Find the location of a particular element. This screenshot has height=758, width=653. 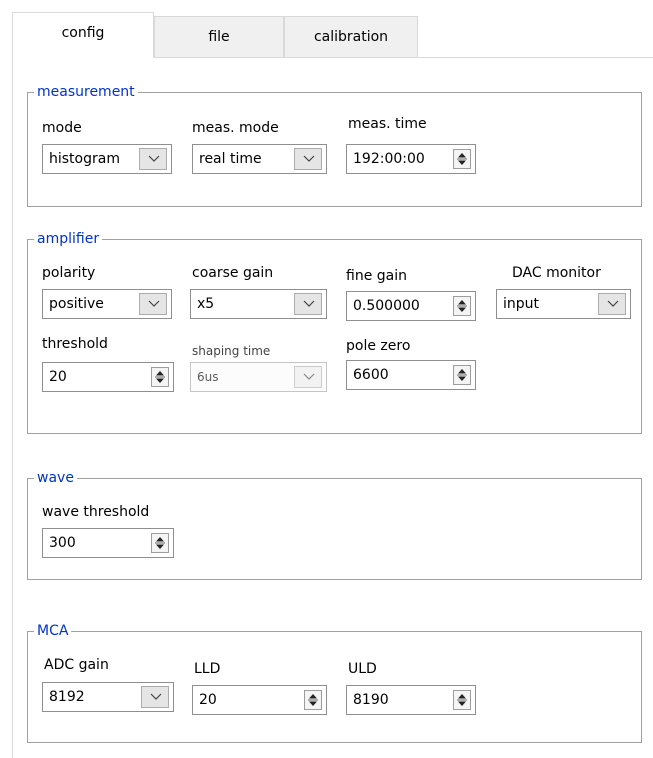

mode-value: histogram is located at coordinates (84, 159).